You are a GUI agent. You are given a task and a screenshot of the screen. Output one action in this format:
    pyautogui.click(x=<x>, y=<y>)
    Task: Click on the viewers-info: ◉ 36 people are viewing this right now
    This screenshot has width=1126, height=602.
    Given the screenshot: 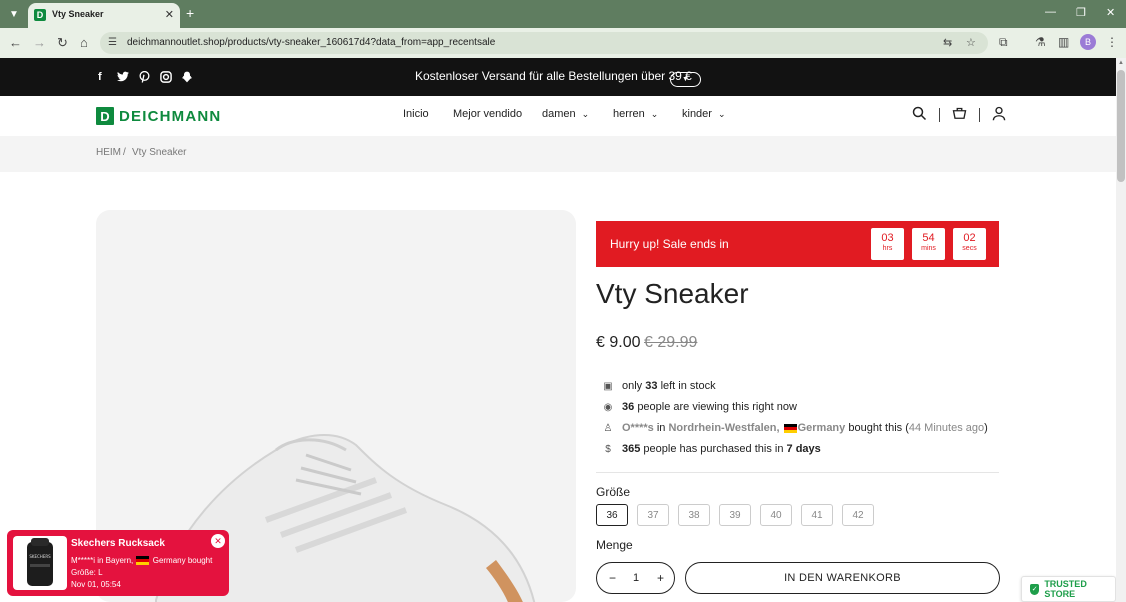 What is the action you would take?
    pyautogui.click(x=699, y=407)
    